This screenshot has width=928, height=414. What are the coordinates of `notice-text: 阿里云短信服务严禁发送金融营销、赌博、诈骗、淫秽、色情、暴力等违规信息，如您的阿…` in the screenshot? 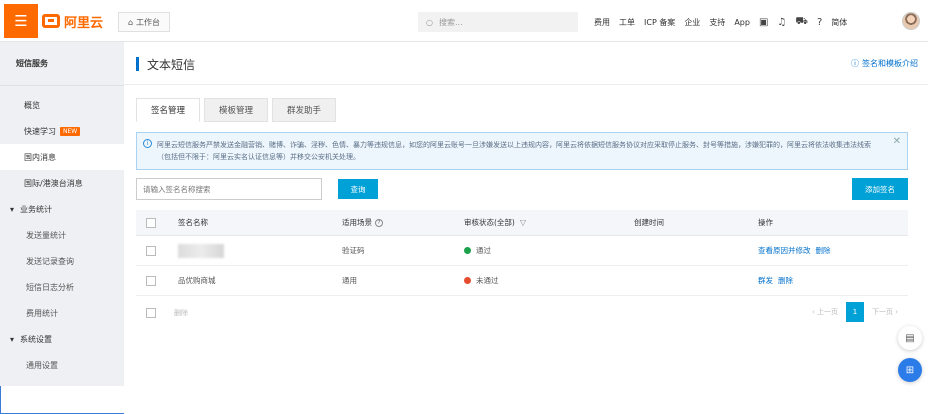 It's located at (514, 151).